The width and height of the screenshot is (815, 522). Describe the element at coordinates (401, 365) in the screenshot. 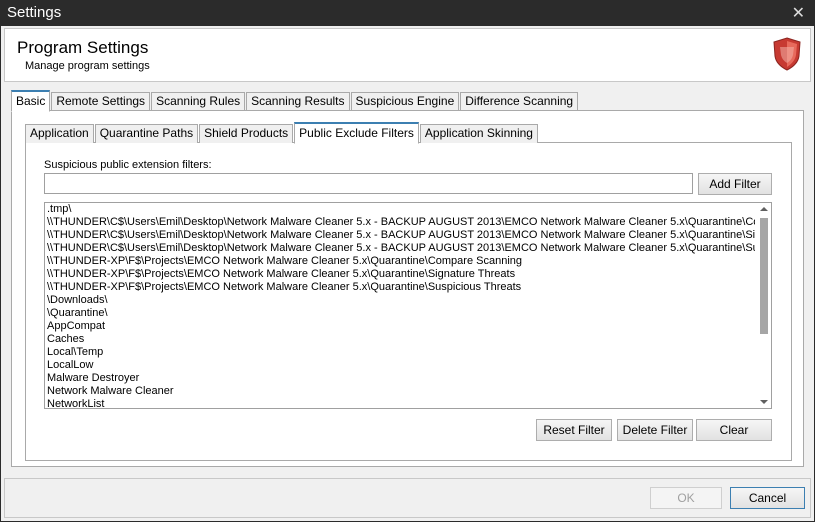

I see `list-item: LocalLow` at that location.